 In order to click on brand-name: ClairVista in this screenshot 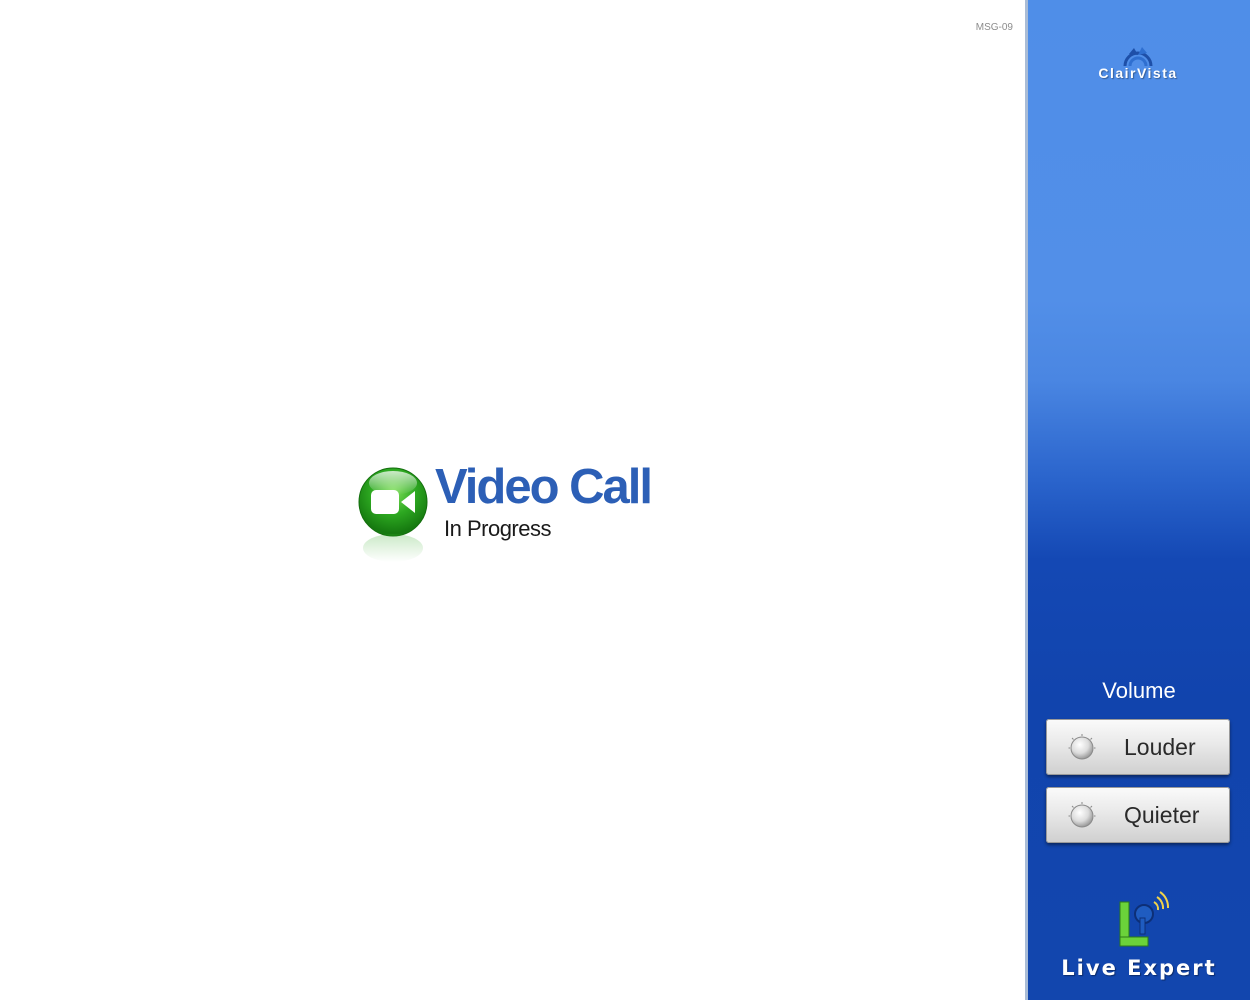, I will do `click(1138, 73)`.